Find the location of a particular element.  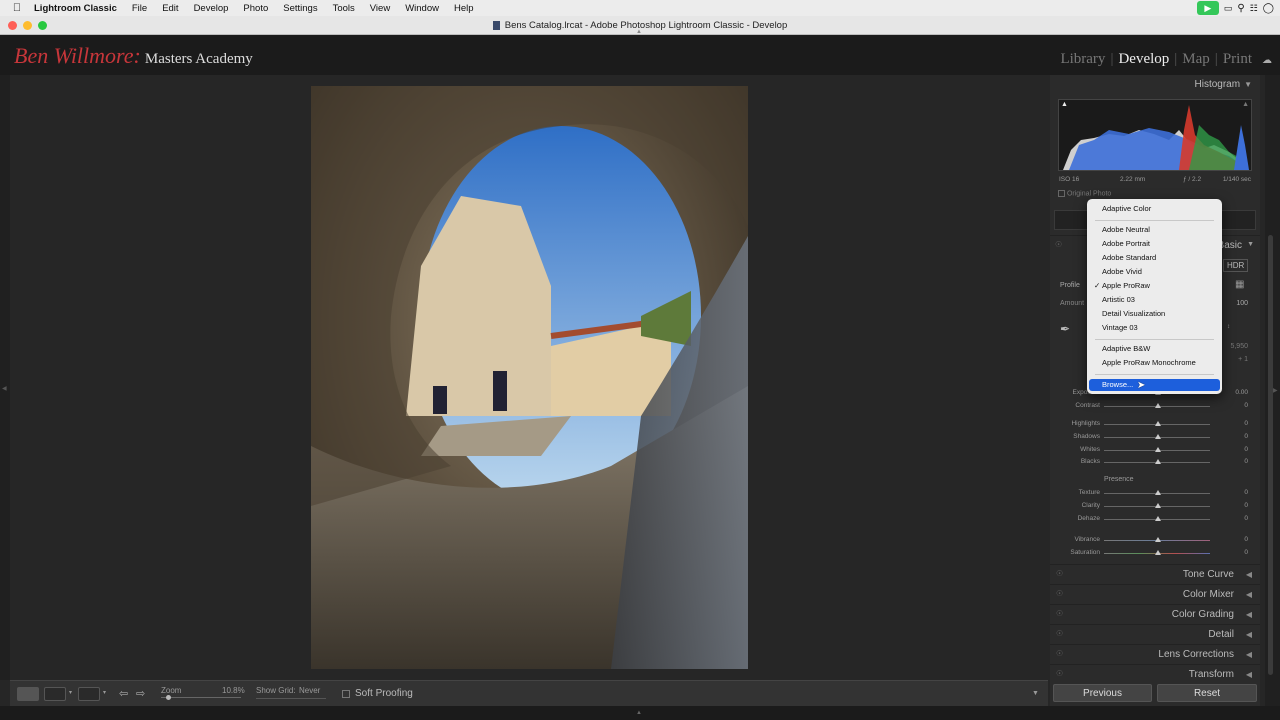

reset-button: Reset is located at coordinates (1207, 693).